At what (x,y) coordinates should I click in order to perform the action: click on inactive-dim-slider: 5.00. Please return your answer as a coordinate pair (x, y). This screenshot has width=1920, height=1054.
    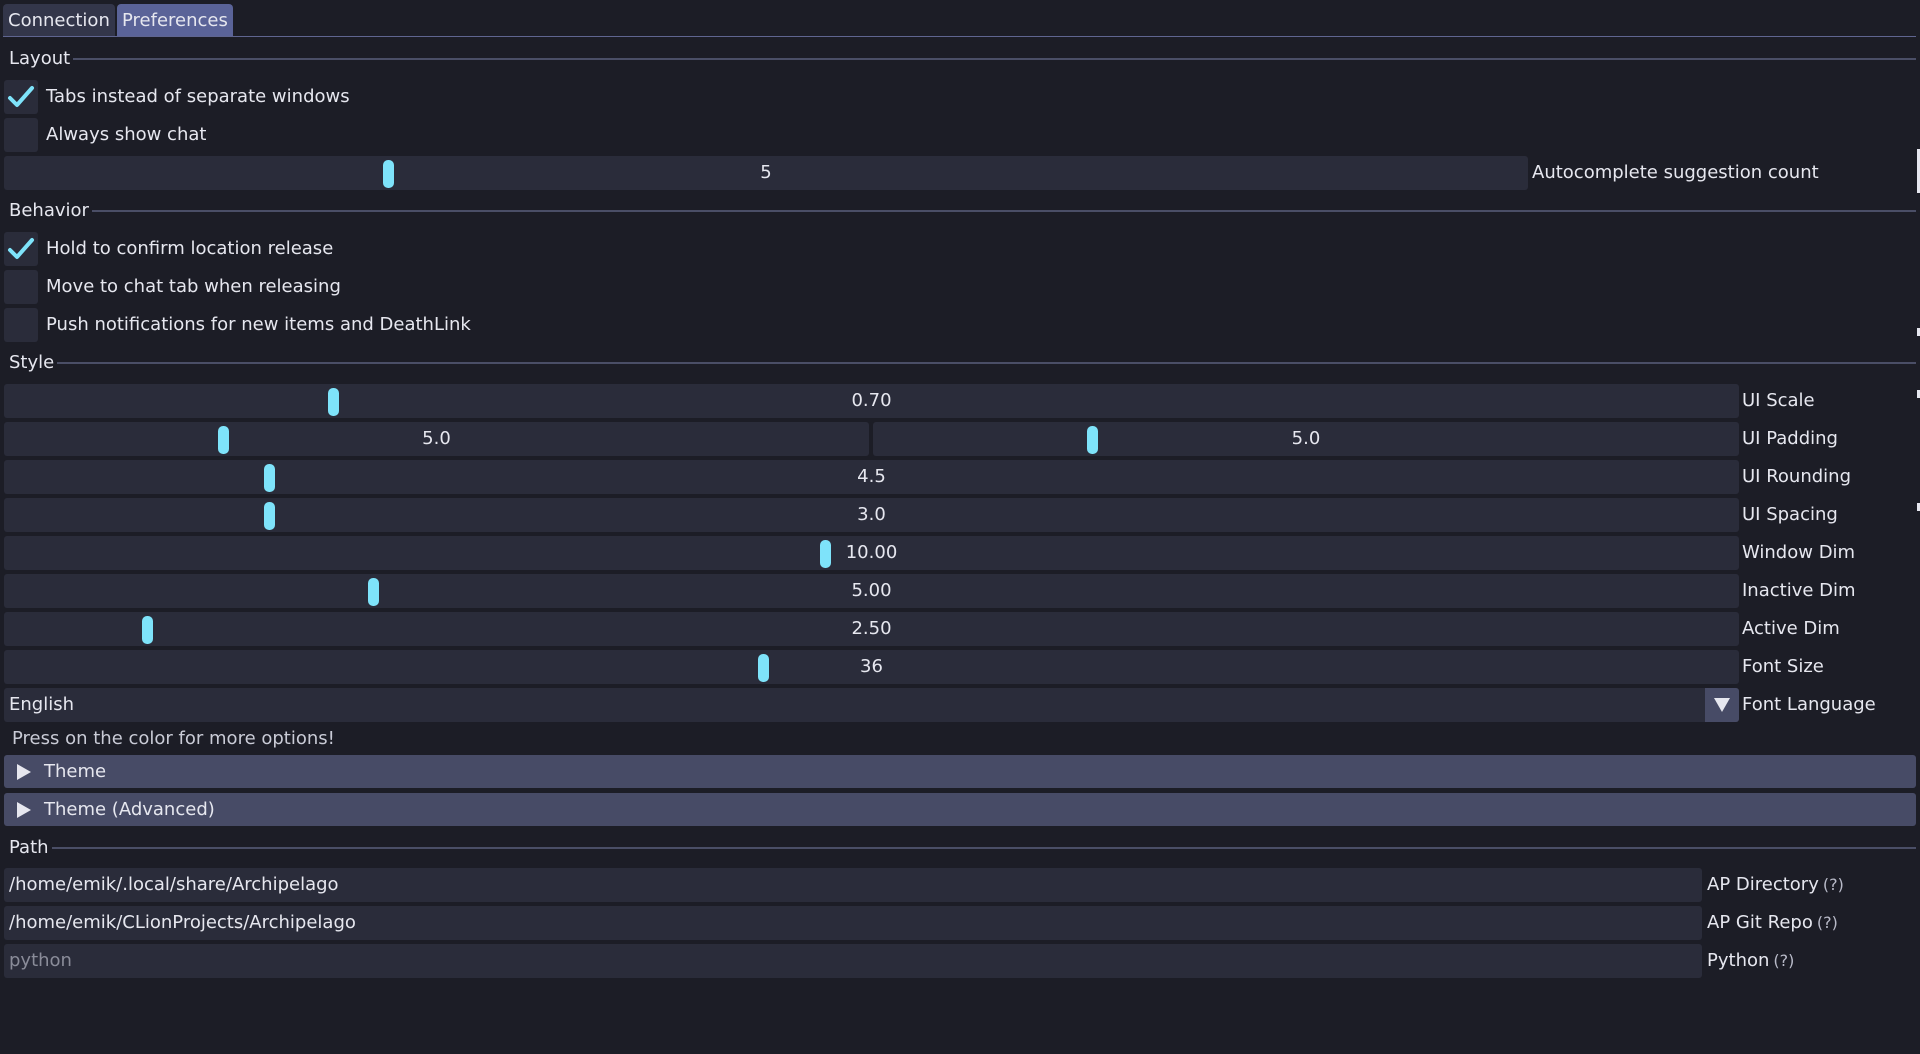
    Looking at the image, I should click on (871, 591).